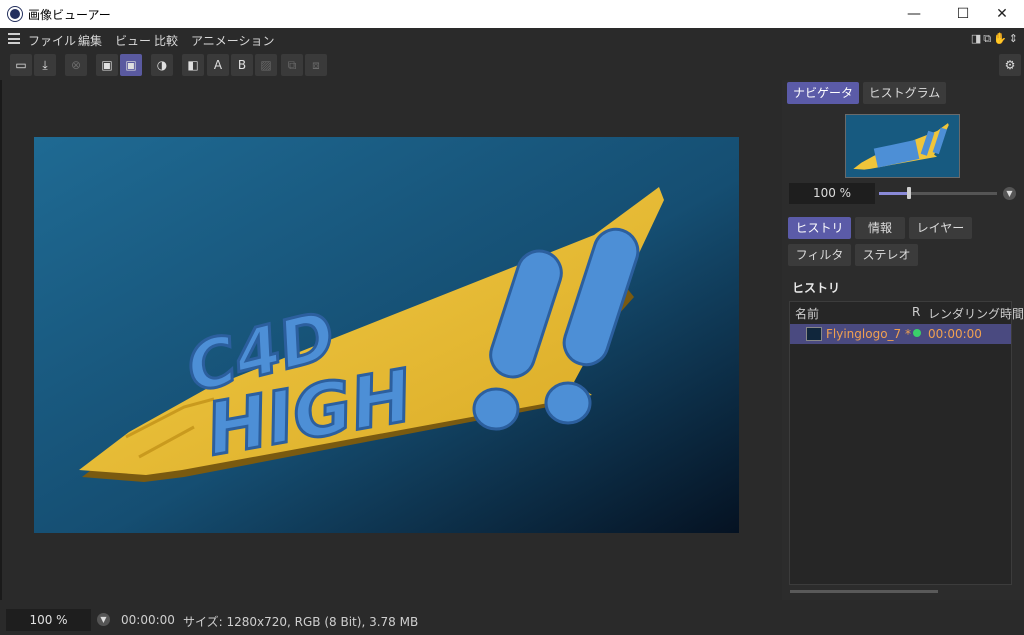  I want to click on tab-navigator: ナビゲータ, so click(823, 93).